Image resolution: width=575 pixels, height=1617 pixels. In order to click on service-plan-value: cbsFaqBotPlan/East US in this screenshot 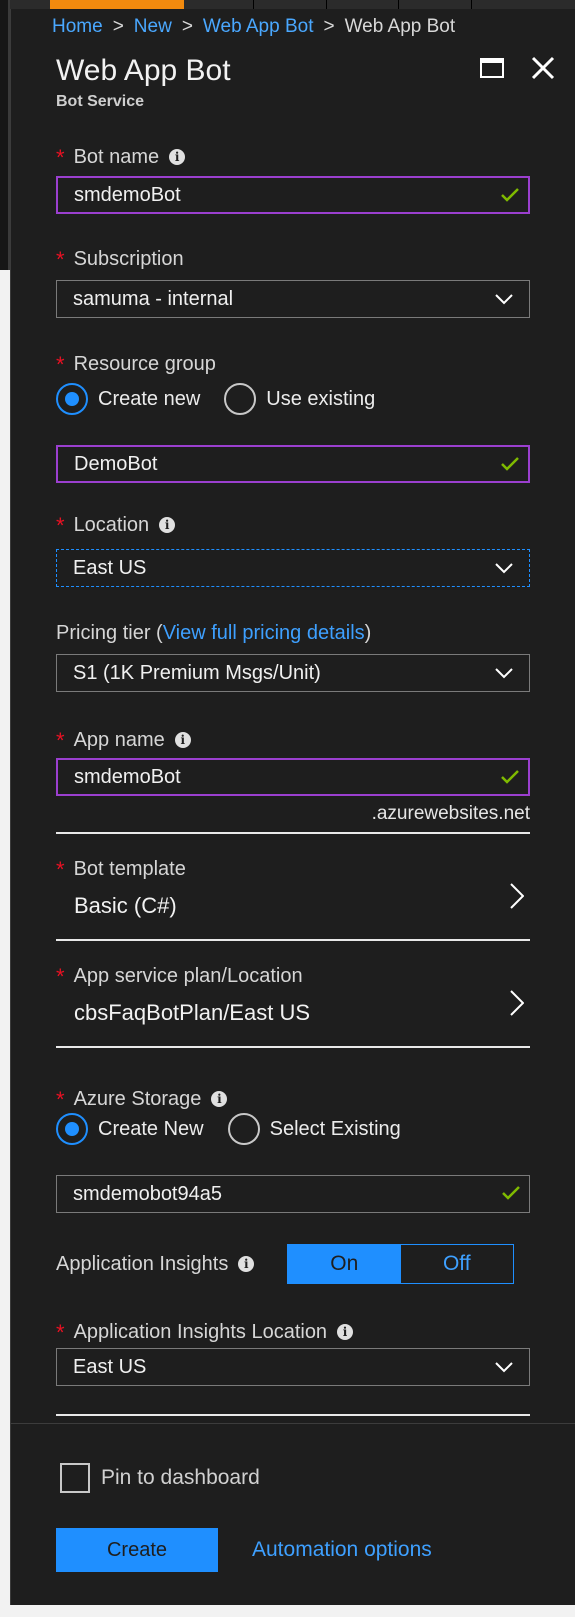, I will do `click(192, 1012)`.